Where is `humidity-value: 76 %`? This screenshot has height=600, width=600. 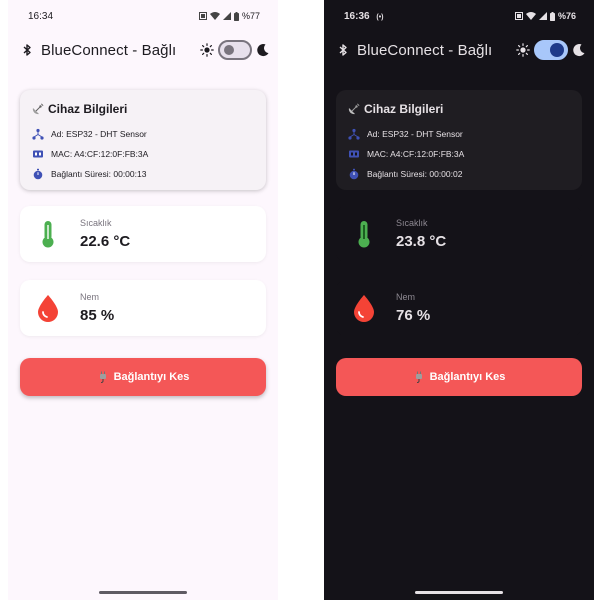 humidity-value: 76 % is located at coordinates (413, 315).